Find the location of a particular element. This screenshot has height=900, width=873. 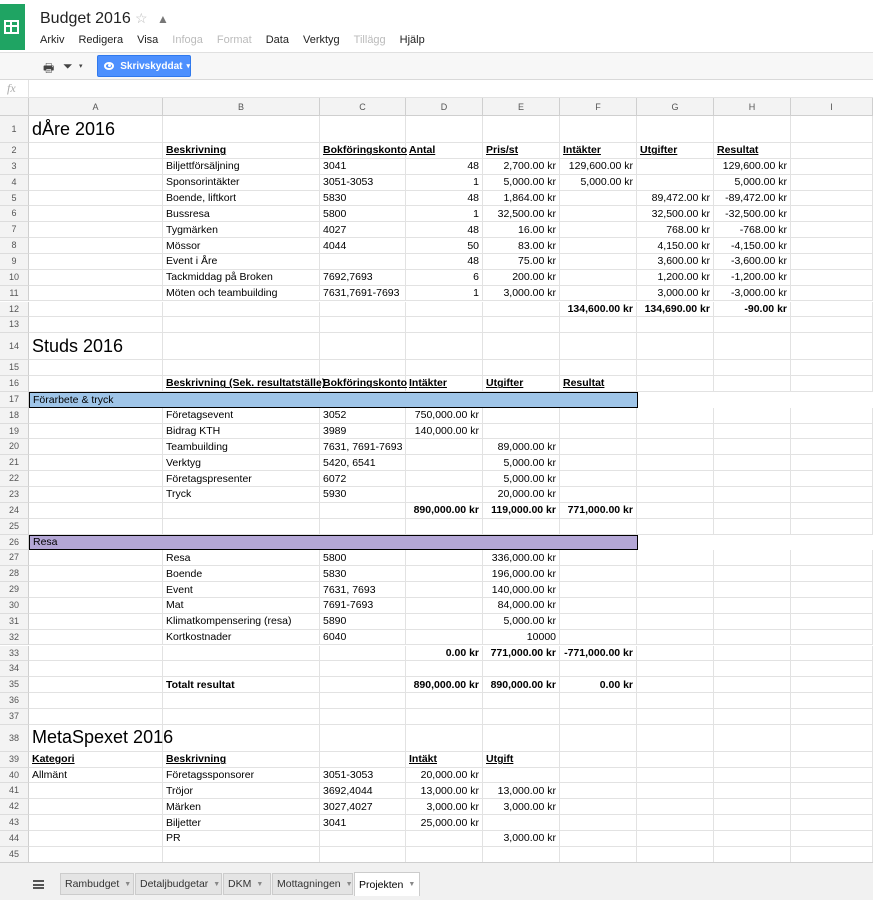

cell-c41: 3692,4044 is located at coordinates (363, 791).